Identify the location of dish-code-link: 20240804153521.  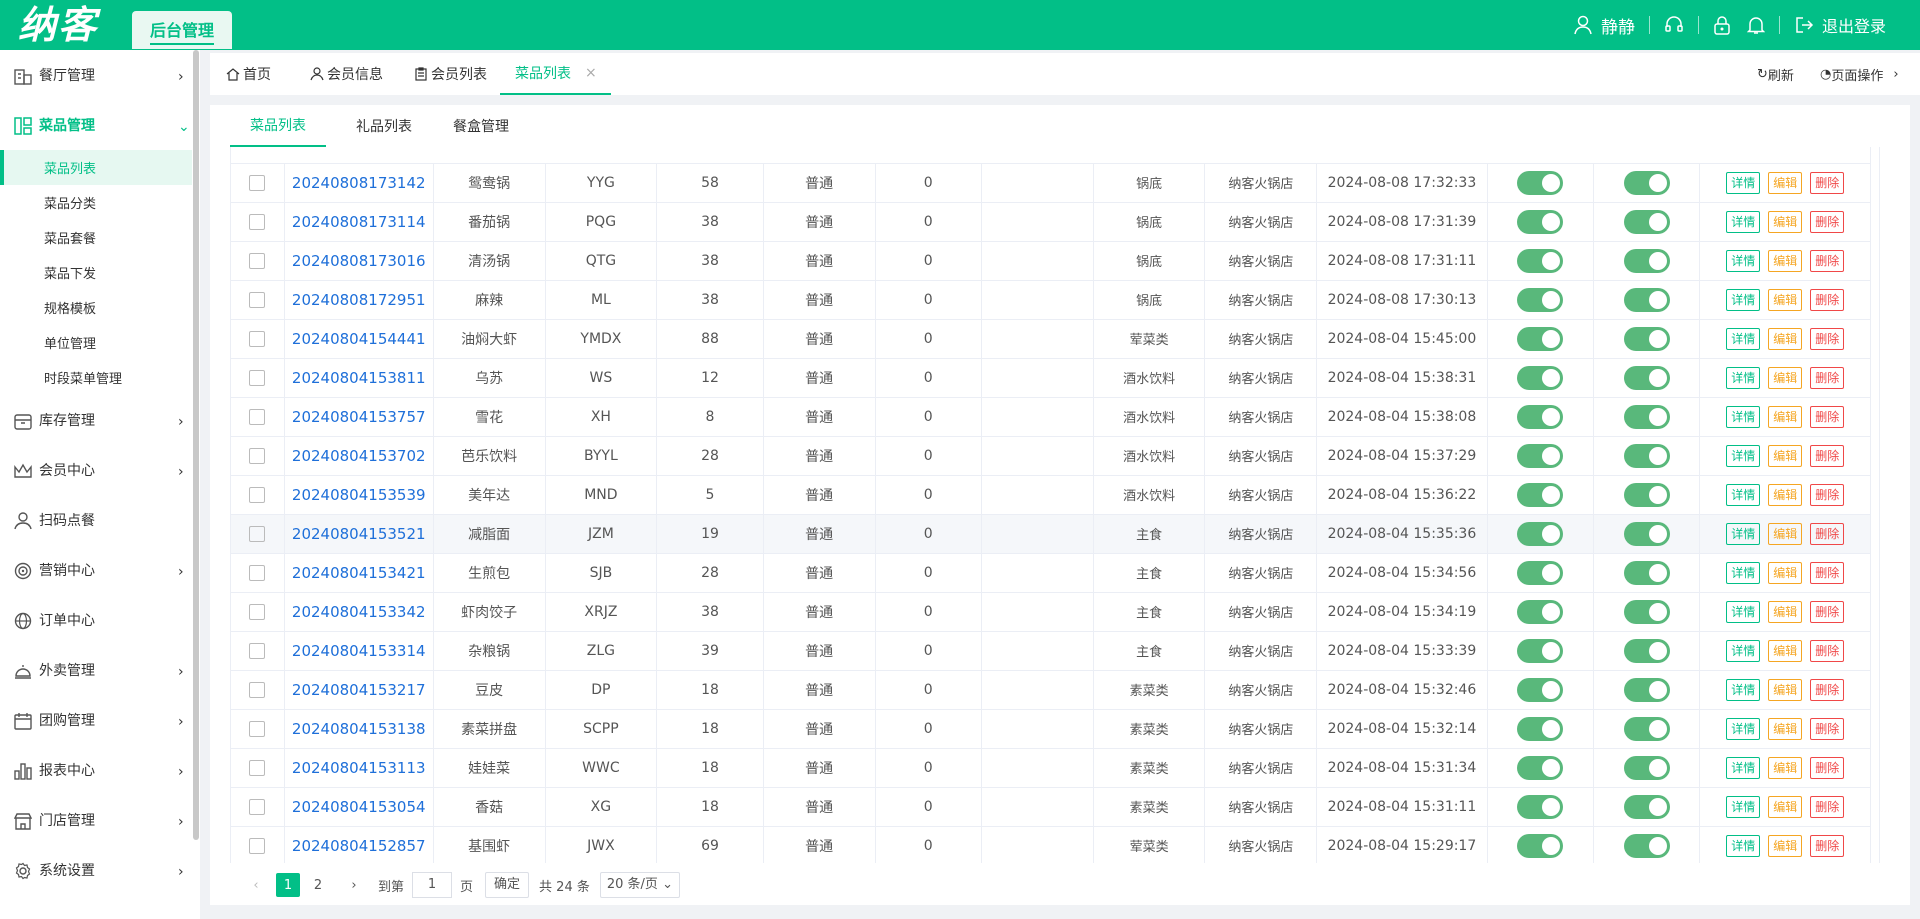
(359, 534).